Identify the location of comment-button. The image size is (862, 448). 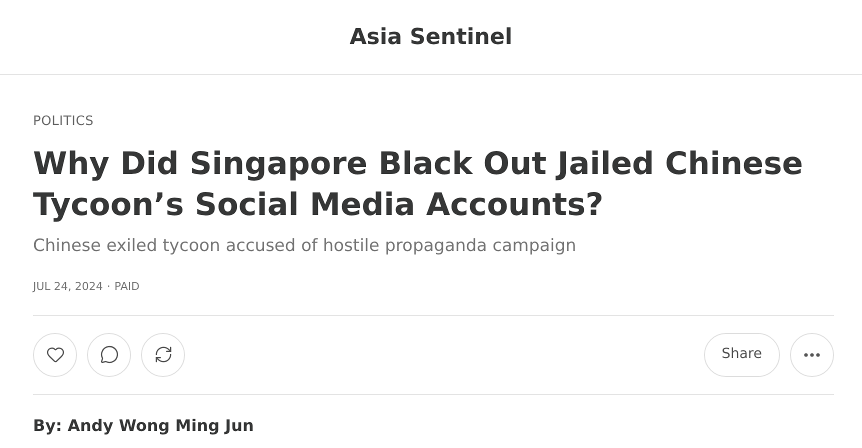
(109, 354).